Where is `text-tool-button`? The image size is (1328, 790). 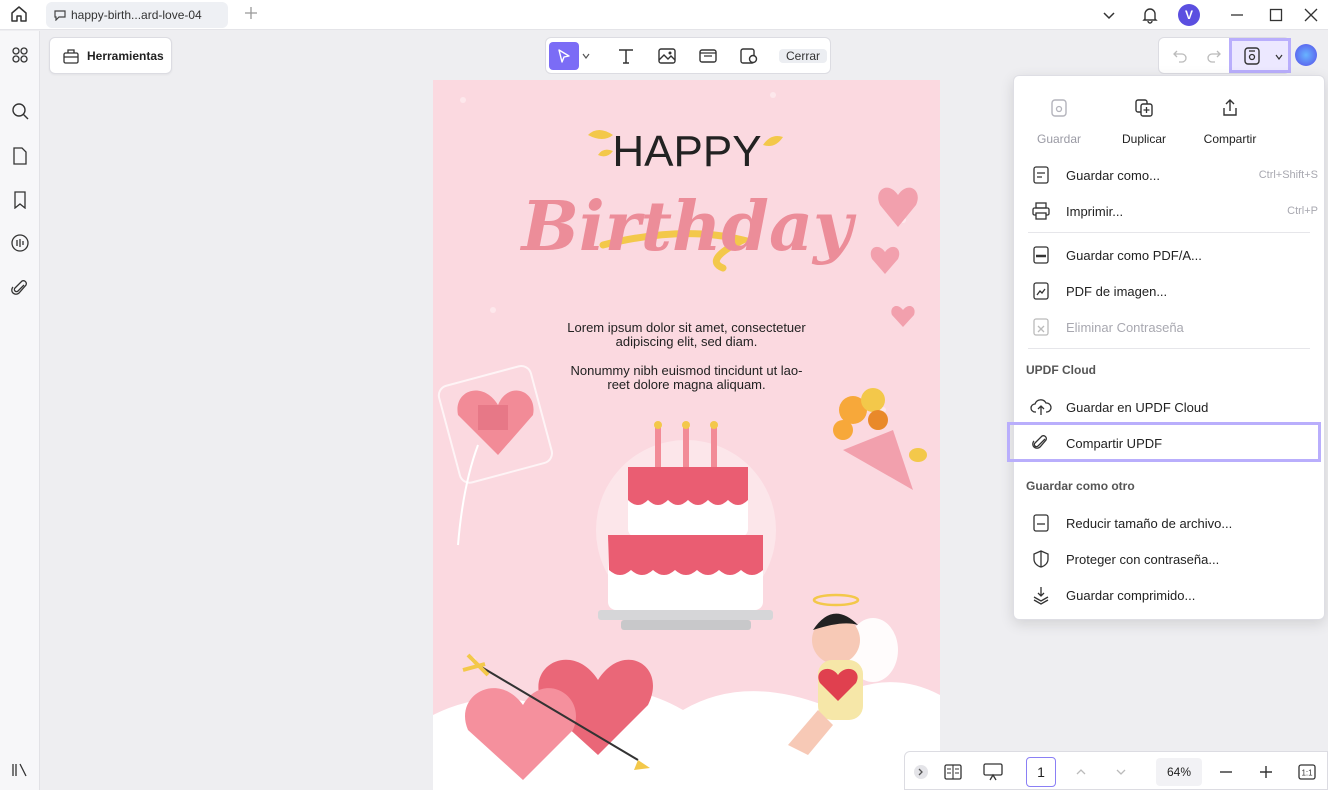 text-tool-button is located at coordinates (626, 56).